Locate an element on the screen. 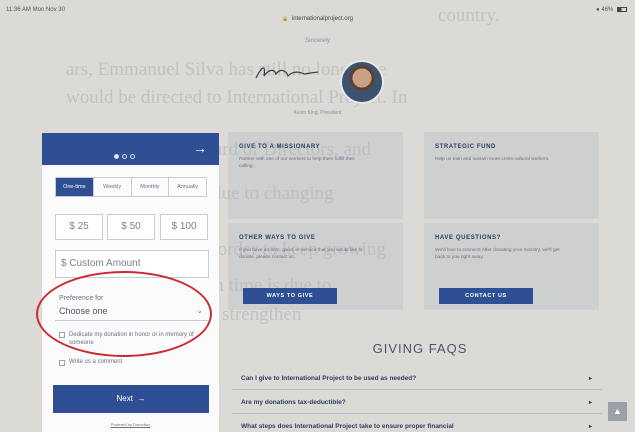 The image size is (635, 432). frequency-tabs: One-time Weekly Monthly Annually is located at coordinates (131, 187).